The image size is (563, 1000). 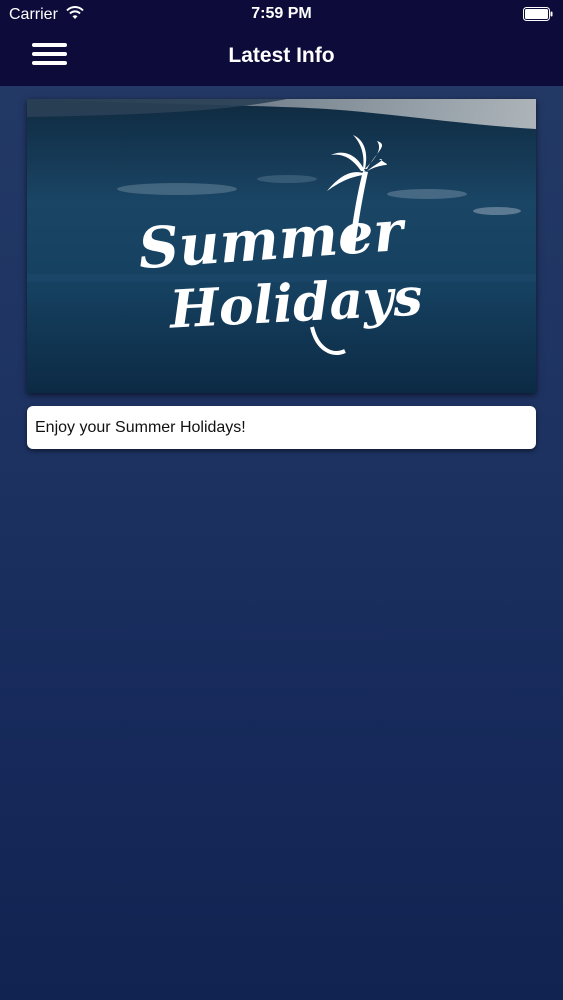 What do you see at coordinates (538, 14) in the screenshot?
I see `battery-icon` at bounding box center [538, 14].